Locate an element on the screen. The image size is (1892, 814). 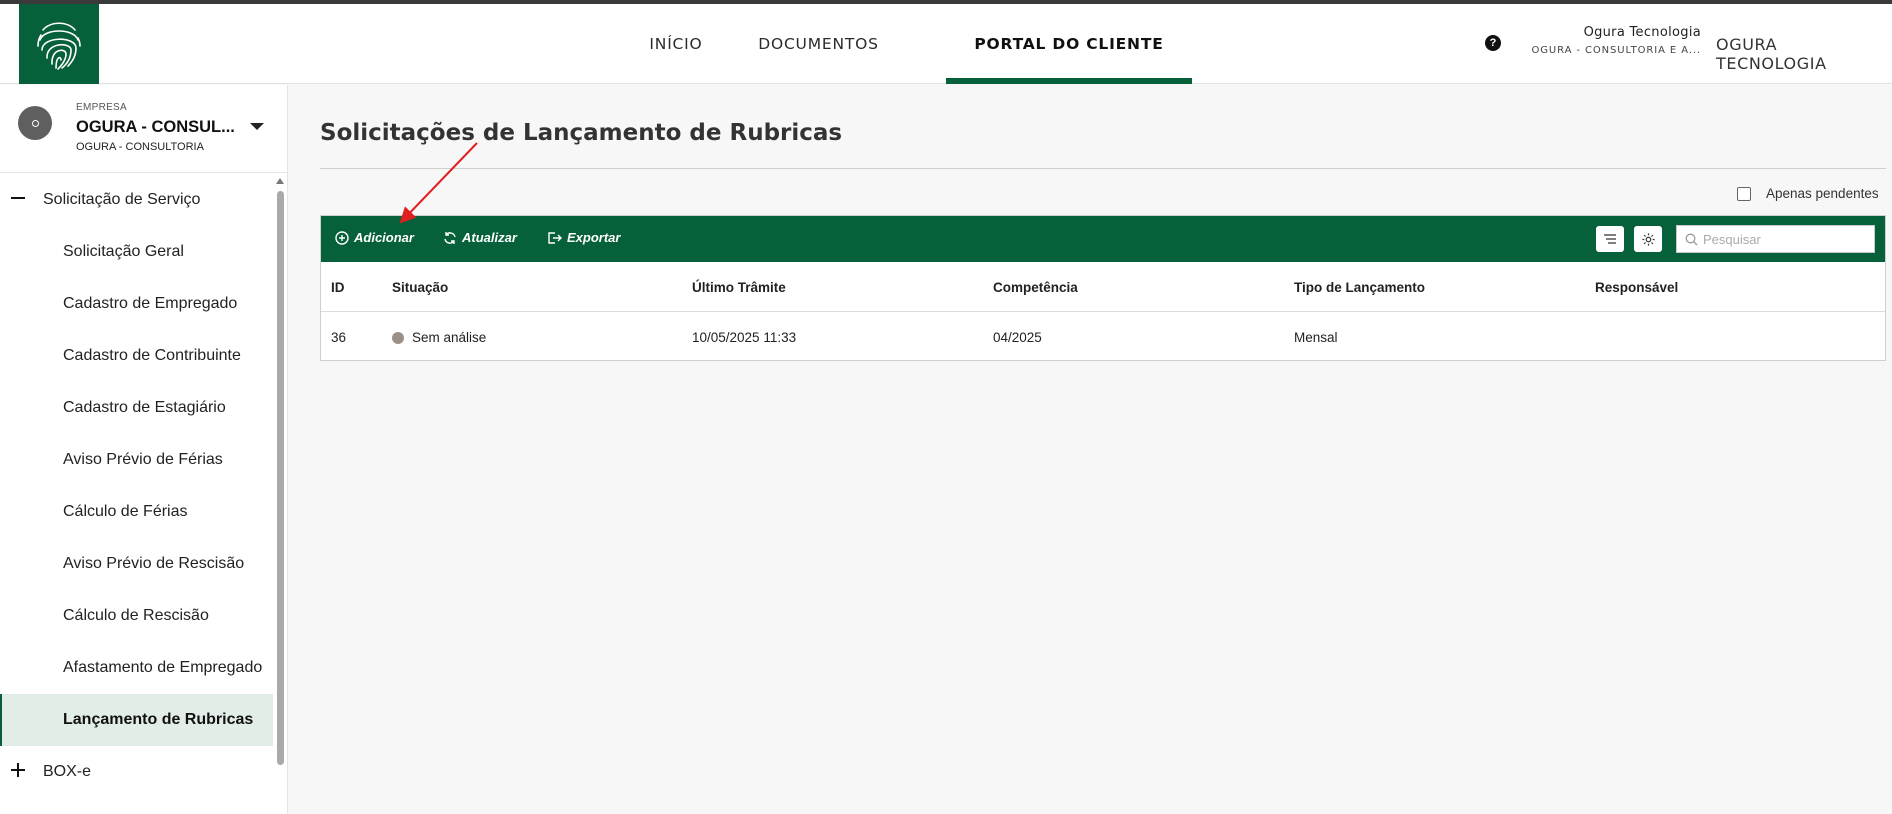
collapse-minus-icon is located at coordinates (18, 198).